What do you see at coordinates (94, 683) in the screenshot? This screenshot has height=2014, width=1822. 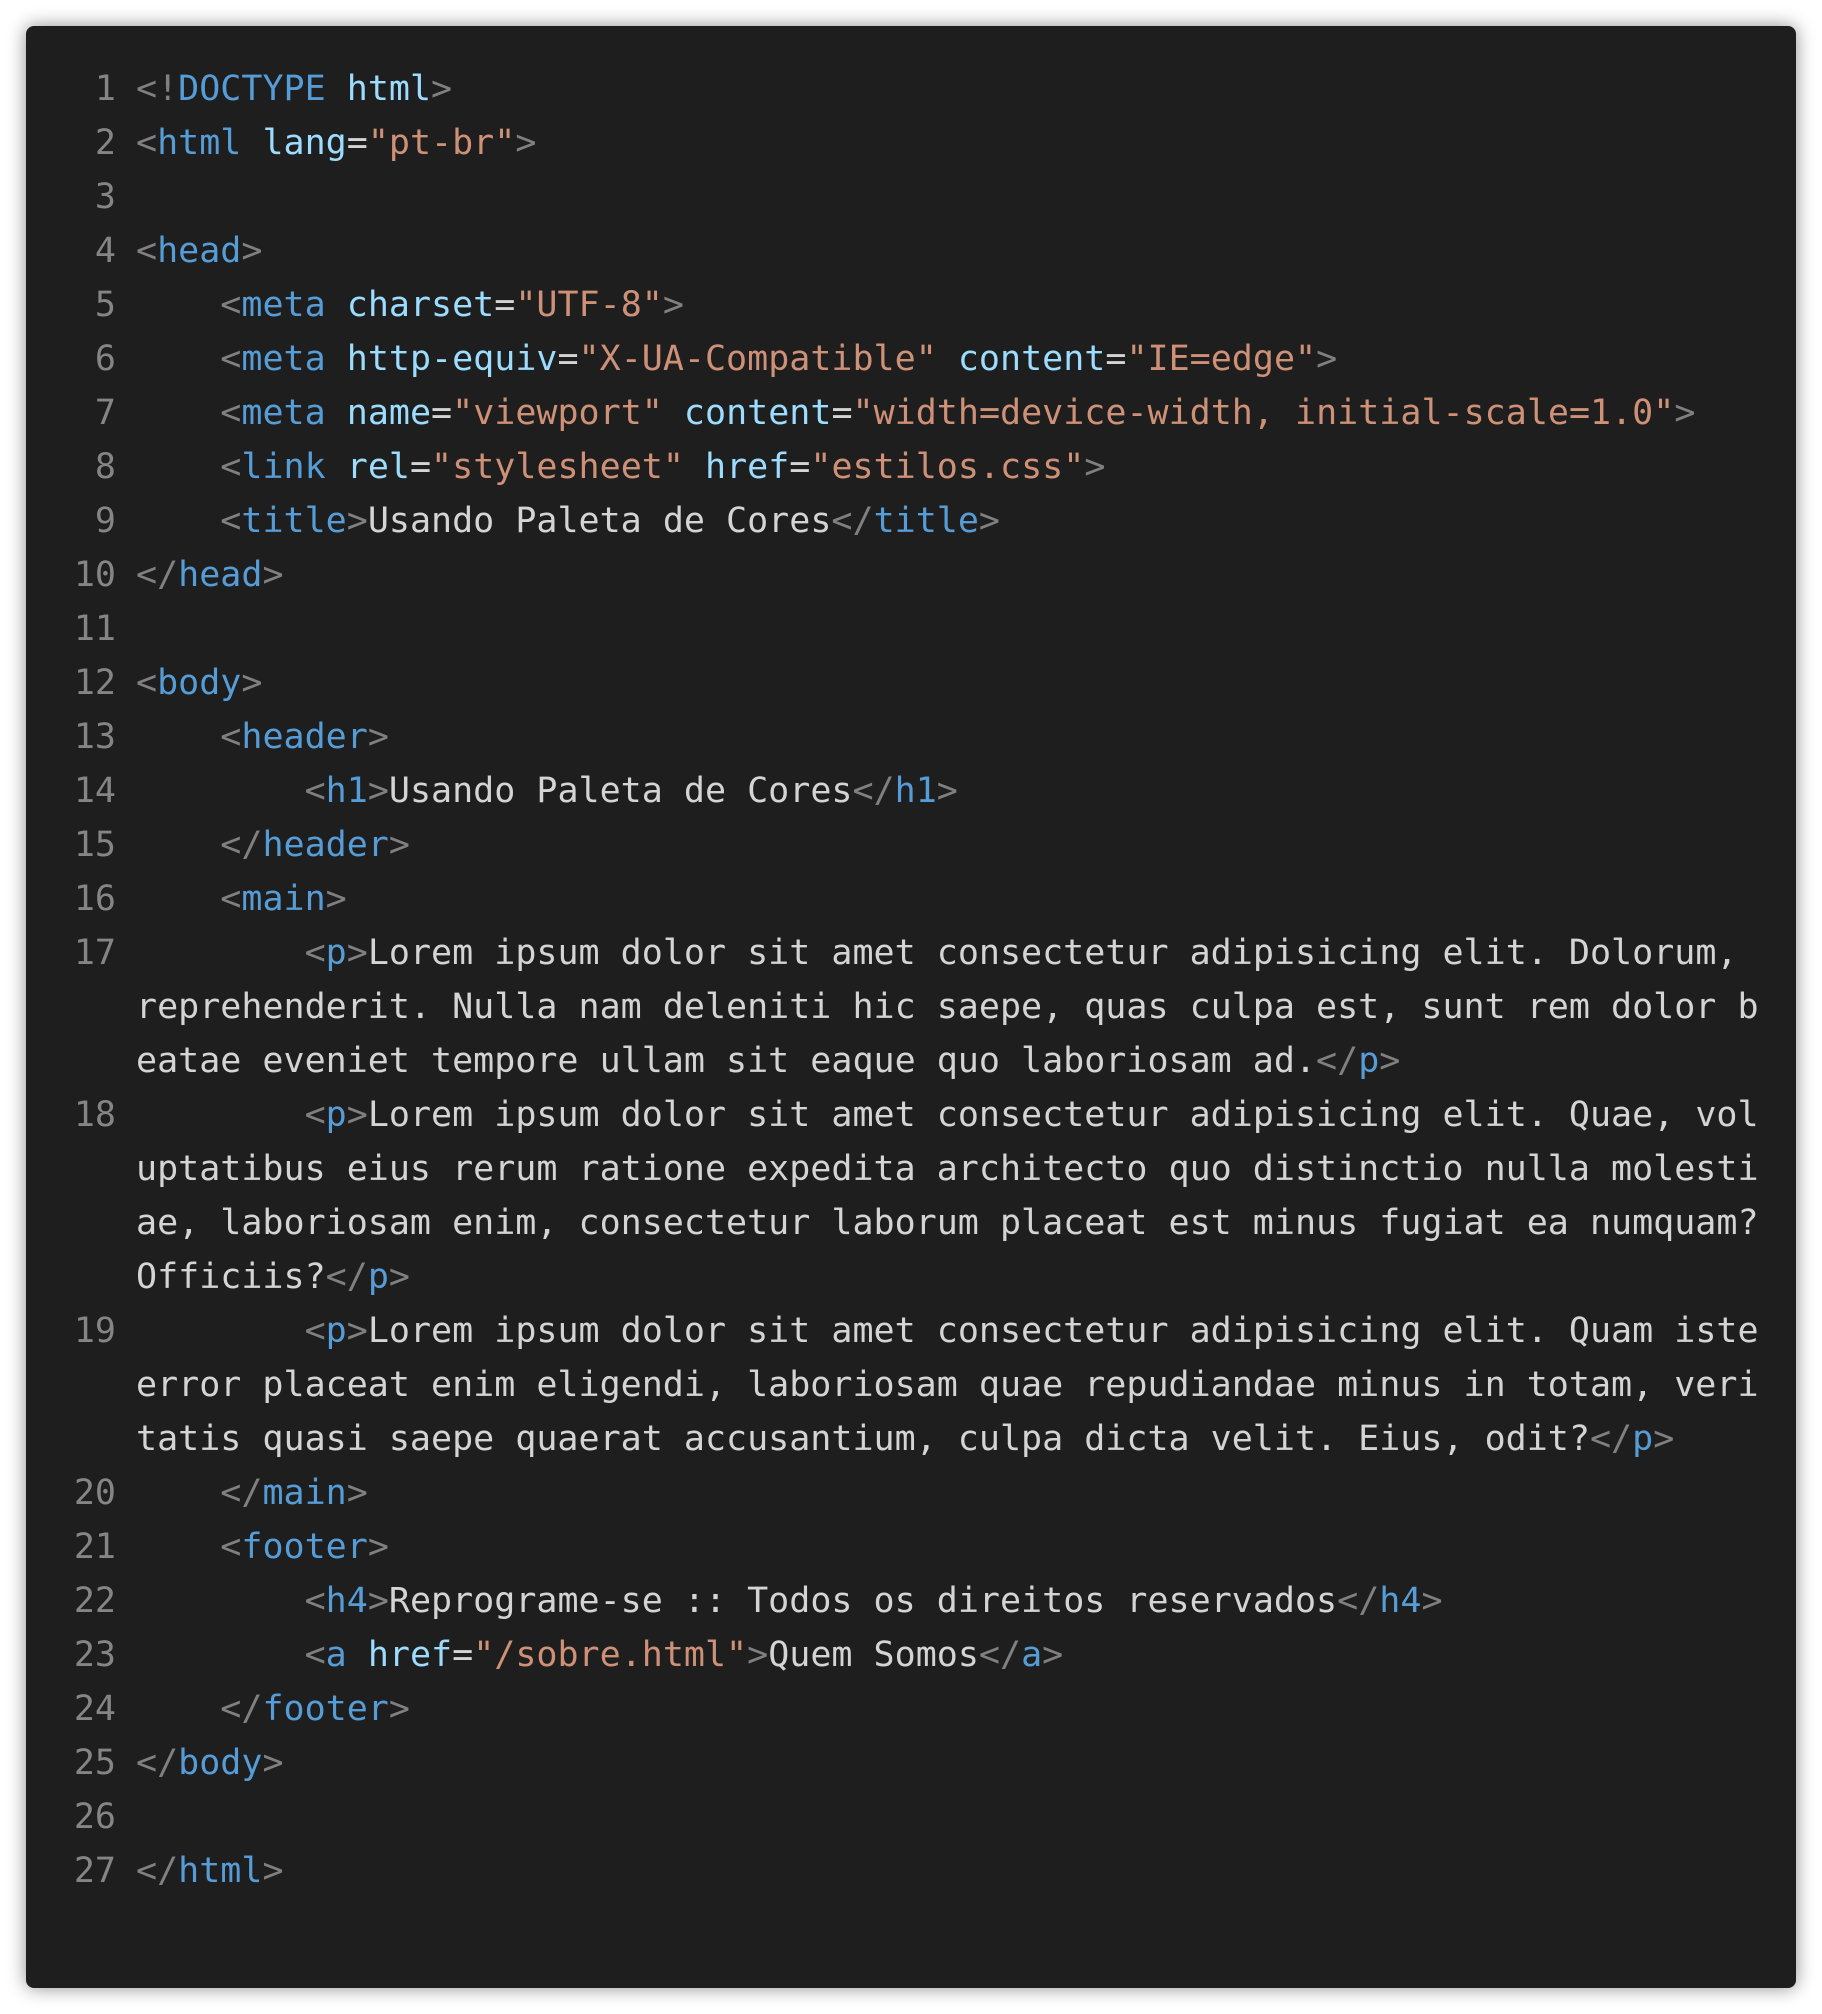 I see `line-number: 12` at bounding box center [94, 683].